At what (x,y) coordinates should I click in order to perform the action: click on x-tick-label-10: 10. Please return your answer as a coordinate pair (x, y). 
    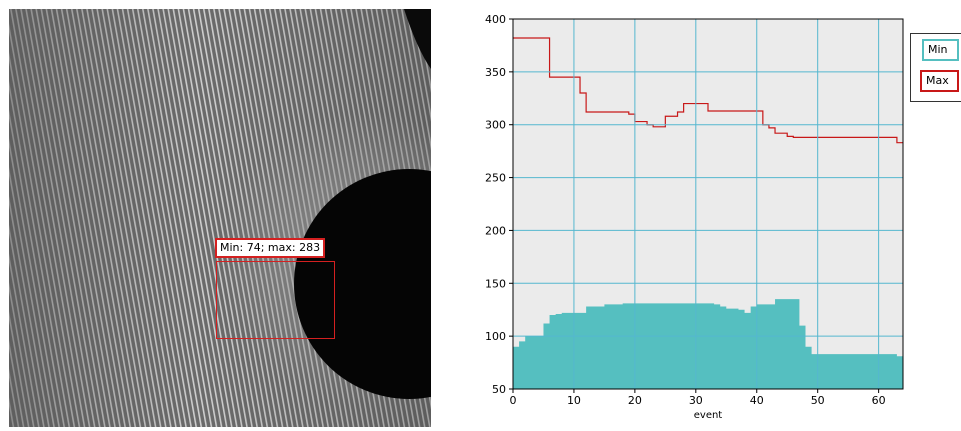
    Looking at the image, I should click on (574, 400).